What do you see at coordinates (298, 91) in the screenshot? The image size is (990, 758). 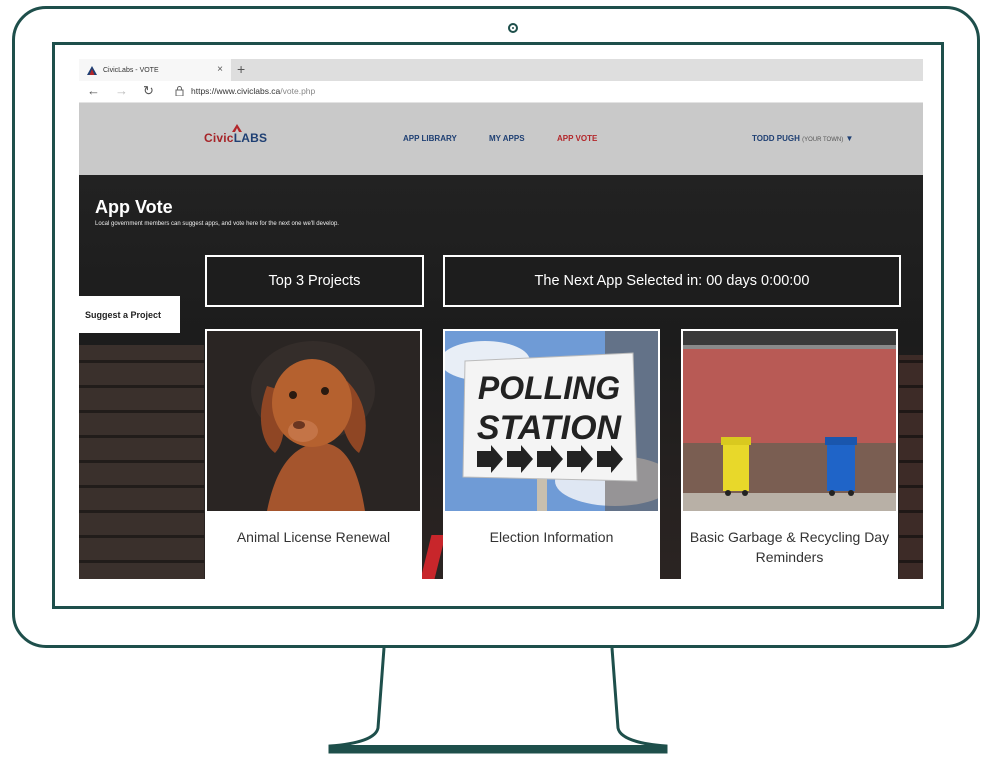 I see `url-path: /vote.php` at bounding box center [298, 91].